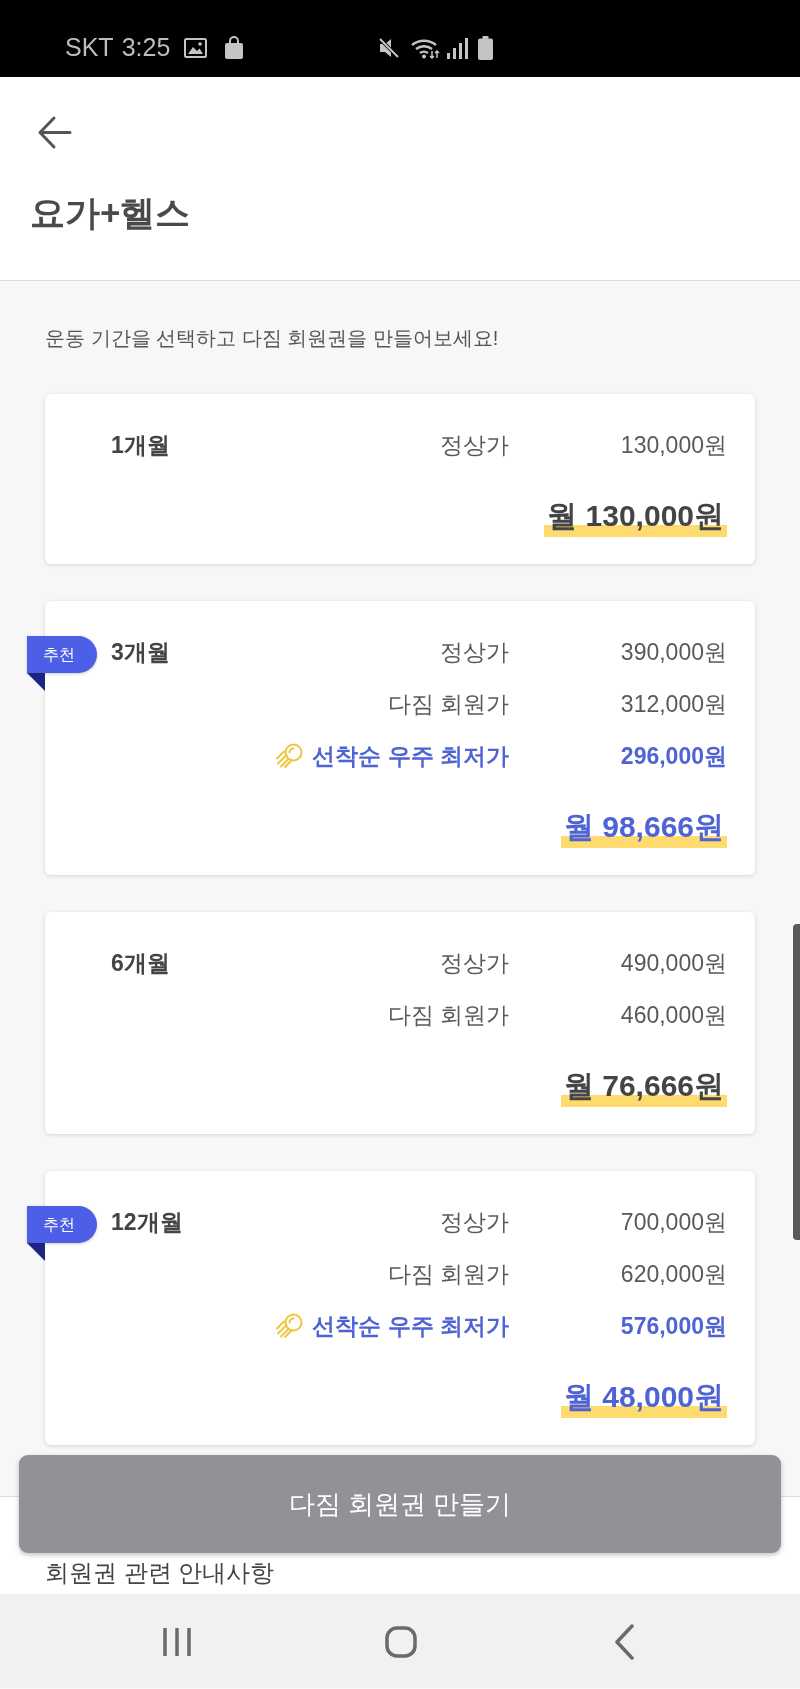 The image size is (800, 1689). Describe the element at coordinates (673, 1326) in the screenshot. I see `promo-price: 576,000원` at that location.